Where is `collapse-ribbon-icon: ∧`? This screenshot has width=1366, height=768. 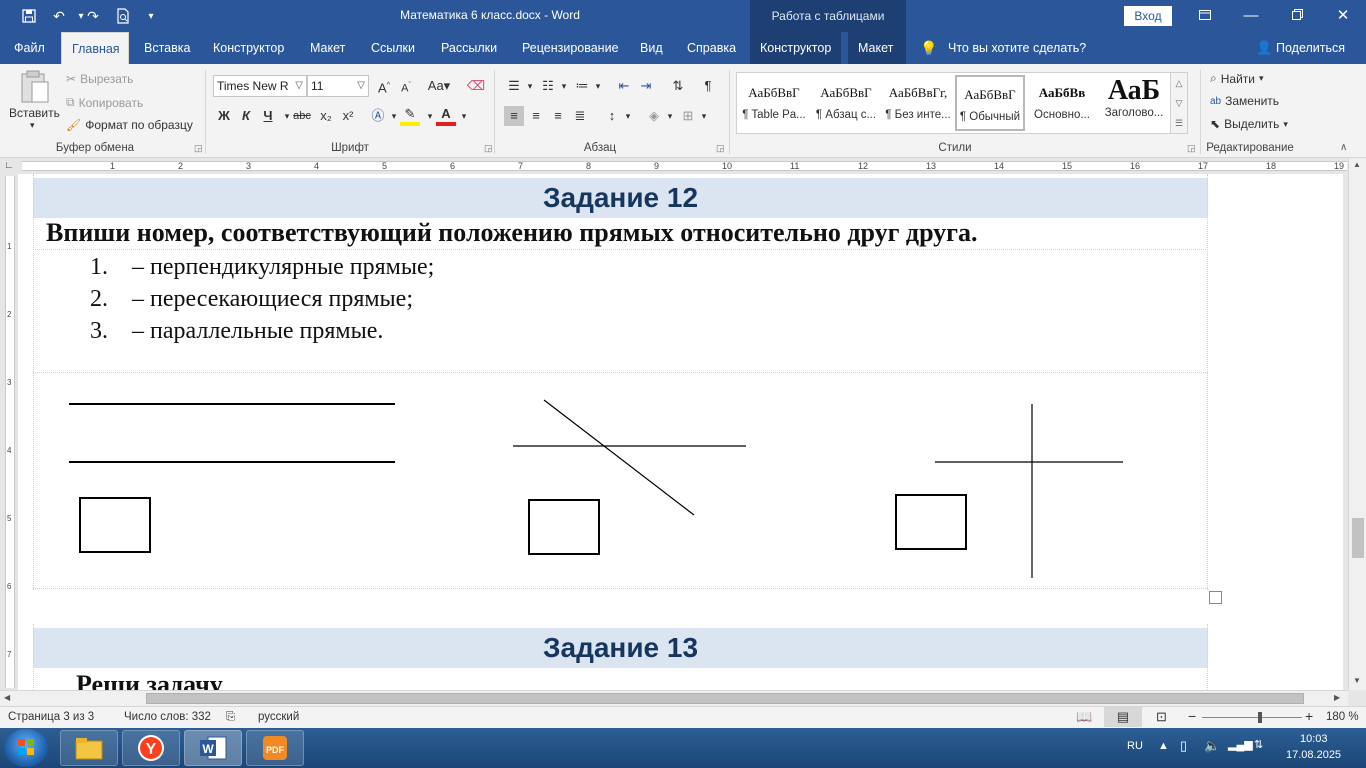 collapse-ribbon-icon: ∧ is located at coordinates (1343, 147).